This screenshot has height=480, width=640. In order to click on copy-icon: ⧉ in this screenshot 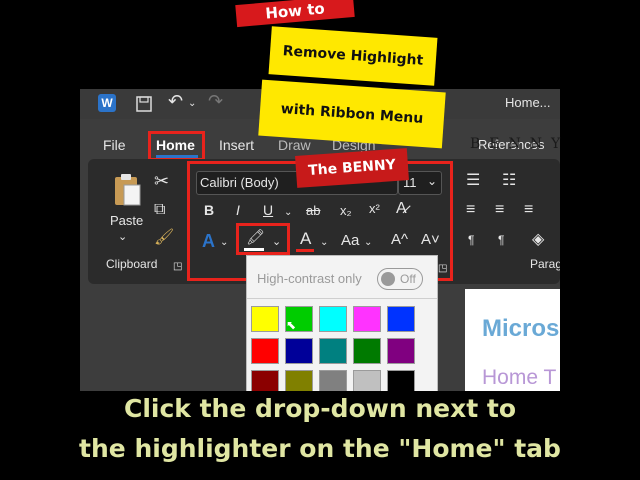, I will do `click(159, 210)`.